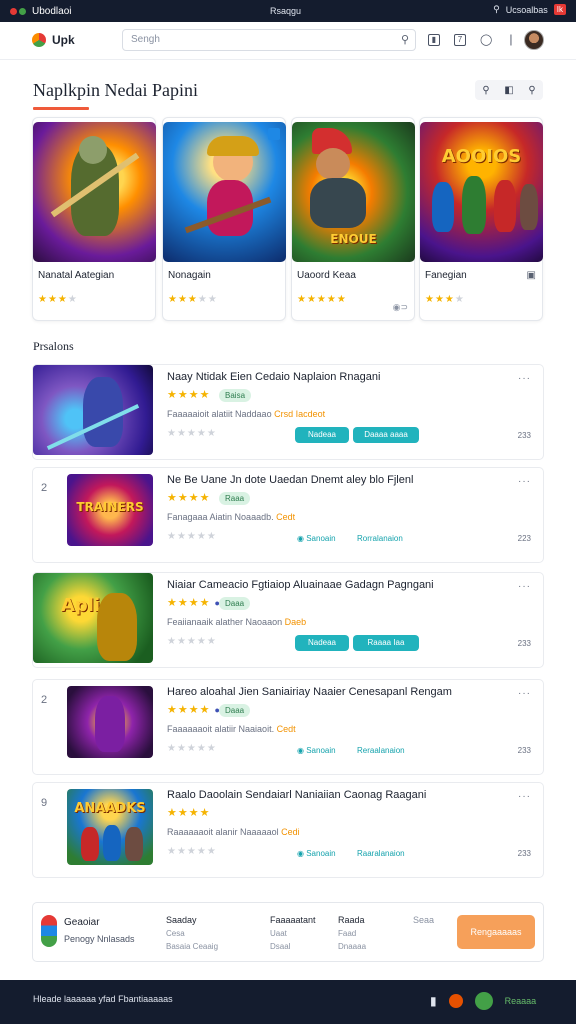 This screenshot has width=576, height=1024. What do you see at coordinates (455, 1001) in the screenshot?
I see `notification-icon` at bounding box center [455, 1001].